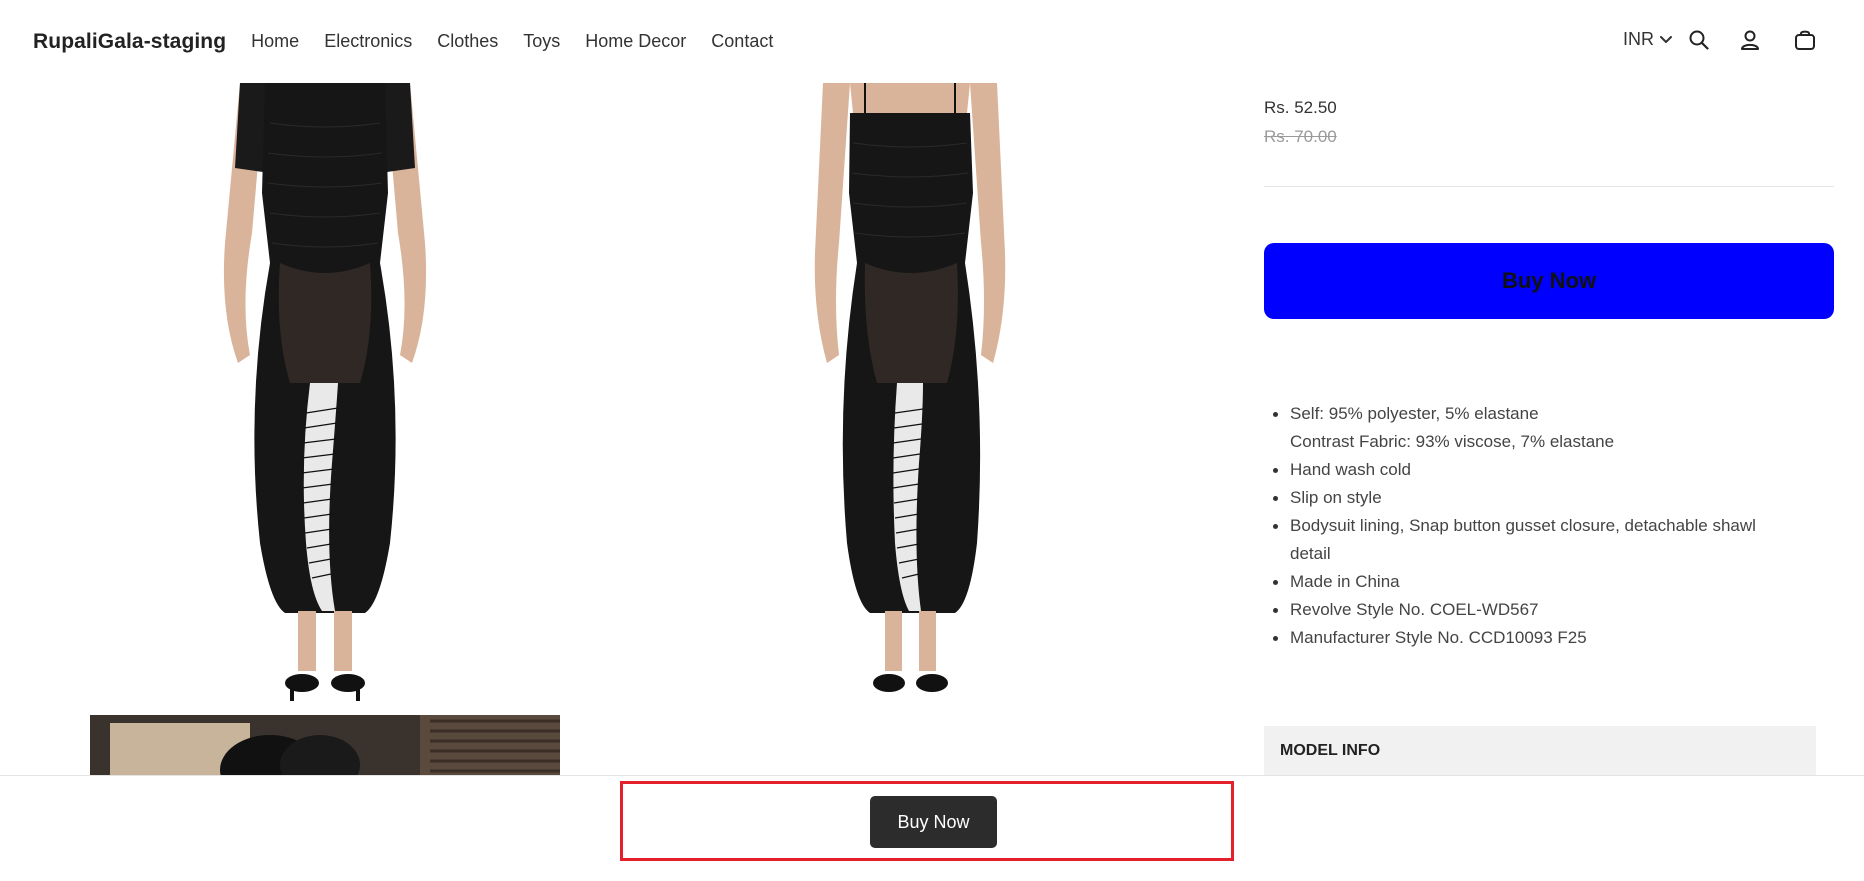 The height and width of the screenshot is (881, 1864). I want to click on compare-at-price: Rs. 70.00, so click(1300, 136).